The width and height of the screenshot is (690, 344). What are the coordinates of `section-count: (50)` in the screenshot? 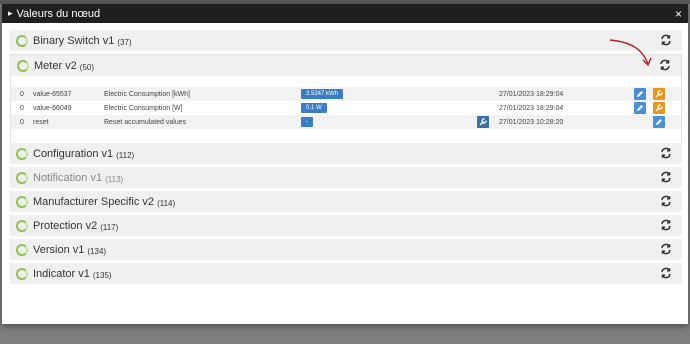 It's located at (87, 67).